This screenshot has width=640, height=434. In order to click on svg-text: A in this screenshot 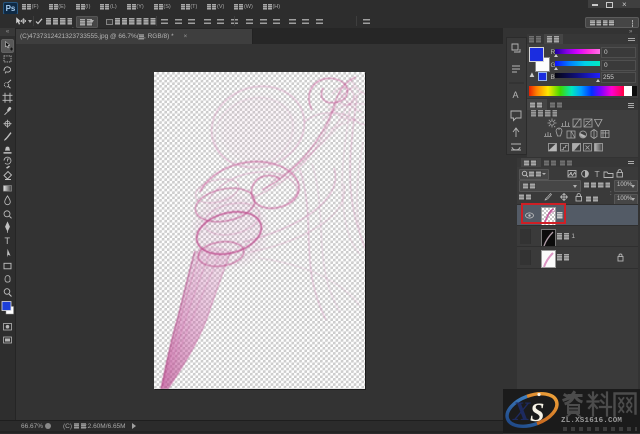, I will do `click(516, 95)`.